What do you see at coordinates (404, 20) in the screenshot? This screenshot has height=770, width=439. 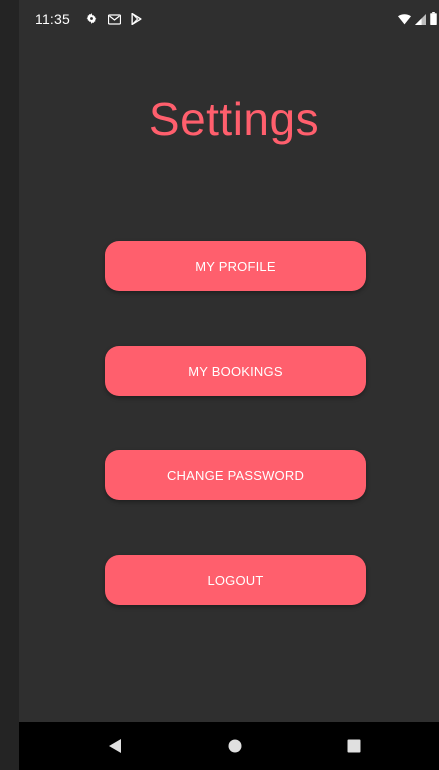 I see `wifi-icon` at bounding box center [404, 20].